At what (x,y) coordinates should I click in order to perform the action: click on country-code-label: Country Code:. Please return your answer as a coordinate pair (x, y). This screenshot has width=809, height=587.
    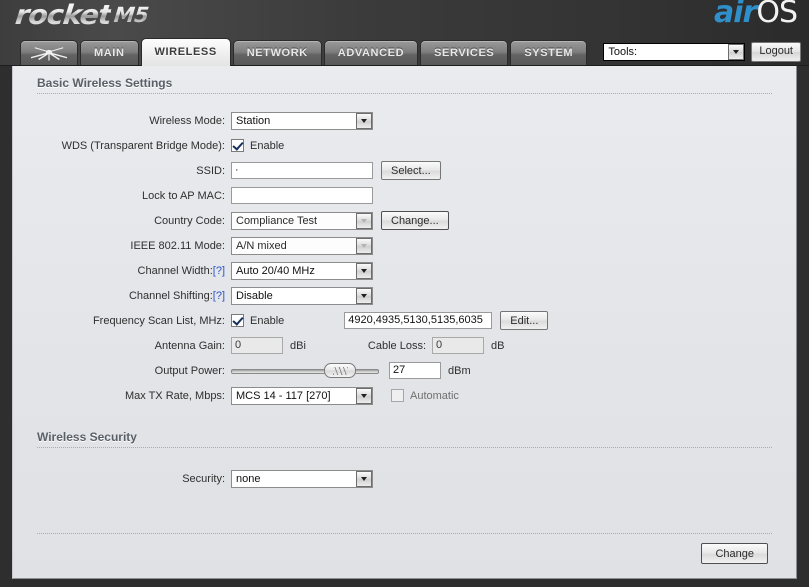
    Looking at the image, I should click on (189, 220).